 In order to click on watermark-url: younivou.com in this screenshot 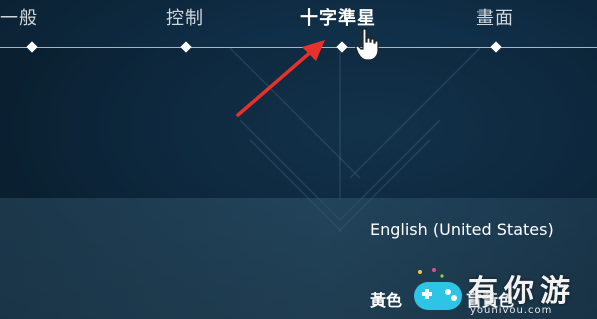, I will do `click(511, 310)`.